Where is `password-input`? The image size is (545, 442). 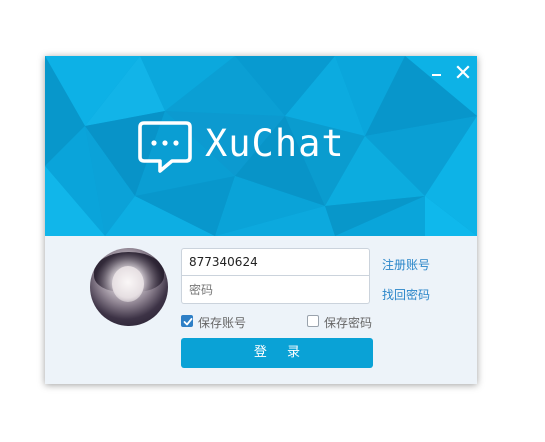 password-input is located at coordinates (275, 289).